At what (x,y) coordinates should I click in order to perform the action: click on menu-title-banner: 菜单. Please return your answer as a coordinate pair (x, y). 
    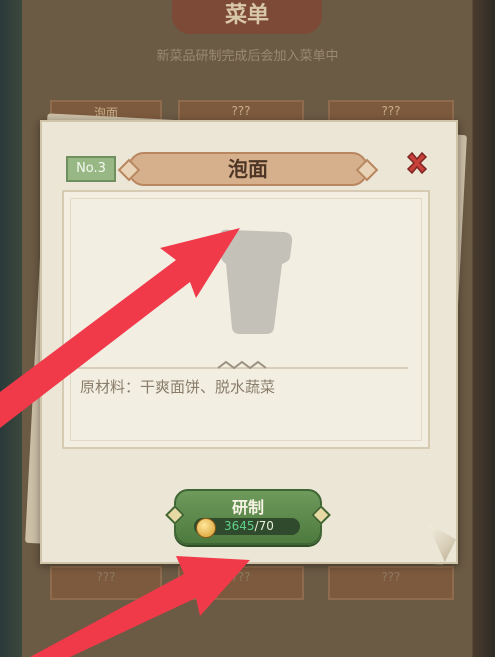
    Looking at the image, I should click on (247, 17).